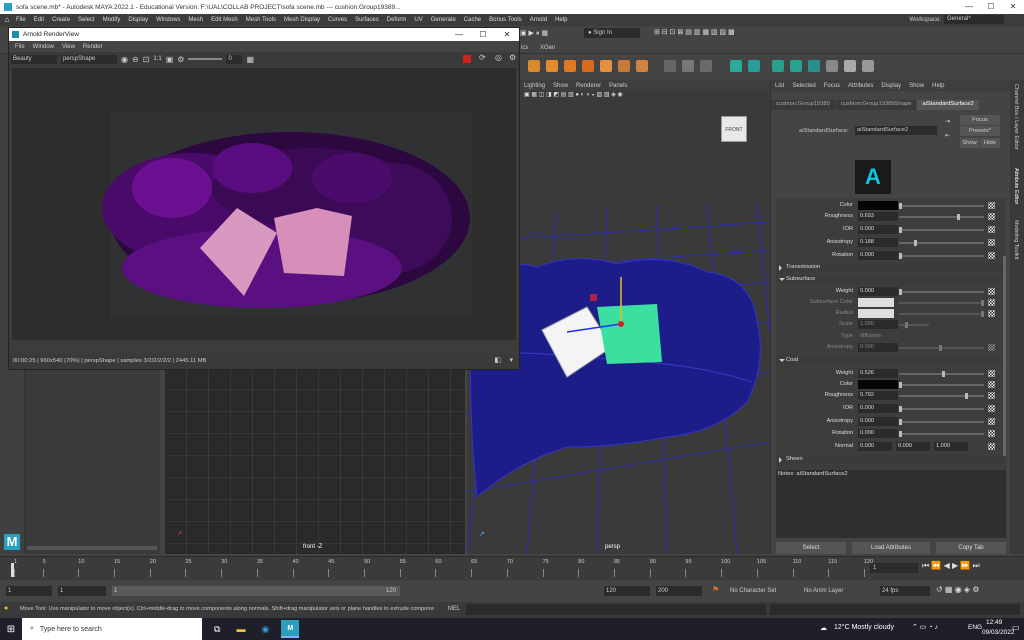 Image resolution: width=1024 pixels, height=640 pixels. What do you see at coordinates (1016, 186) in the screenshot?
I see `tab-attribute-editor: Attribute Editor` at bounding box center [1016, 186].